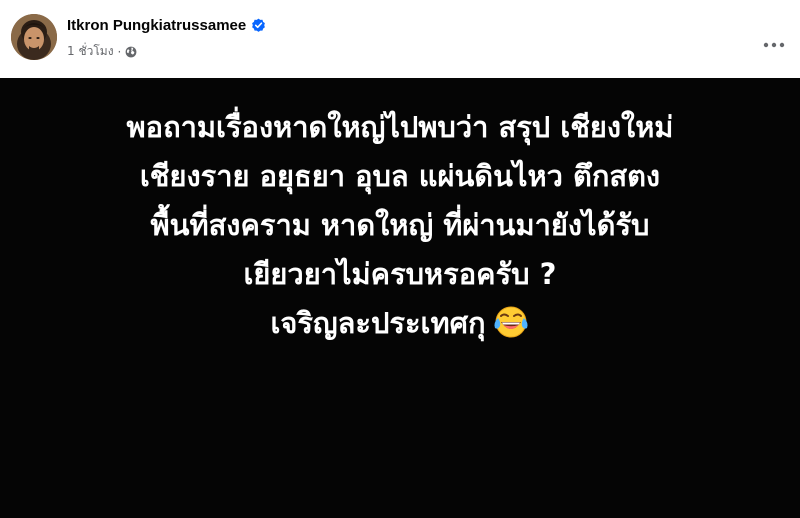 Image resolution: width=800 pixels, height=518 pixels. Describe the element at coordinates (156, 25) in the screenshot. I see `author-name: Itkron Pungkiatrussamee` at that location.